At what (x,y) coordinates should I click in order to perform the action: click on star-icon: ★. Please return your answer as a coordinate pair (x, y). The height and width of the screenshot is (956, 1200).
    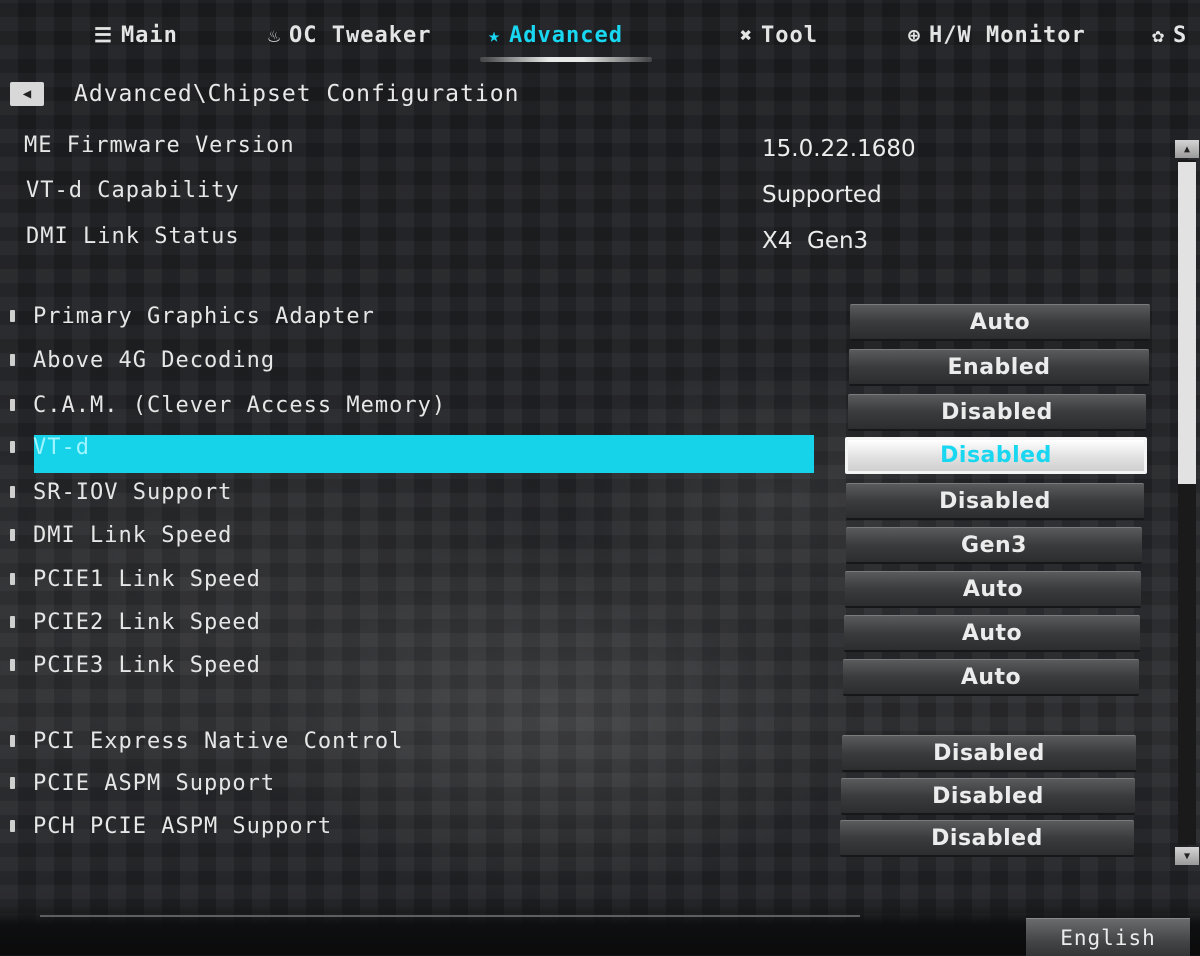
    Looking at the image, I should click on (495, 35).